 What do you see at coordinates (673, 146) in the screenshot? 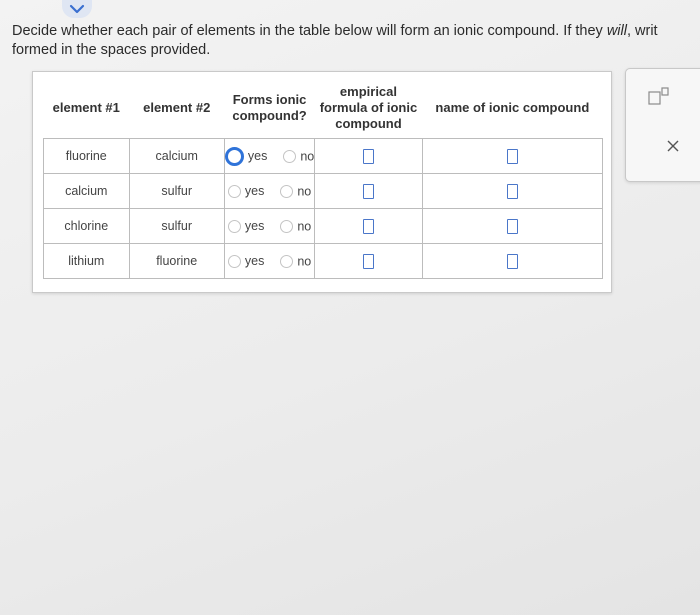
I see `close-icon` at bounding box center [673, 146].